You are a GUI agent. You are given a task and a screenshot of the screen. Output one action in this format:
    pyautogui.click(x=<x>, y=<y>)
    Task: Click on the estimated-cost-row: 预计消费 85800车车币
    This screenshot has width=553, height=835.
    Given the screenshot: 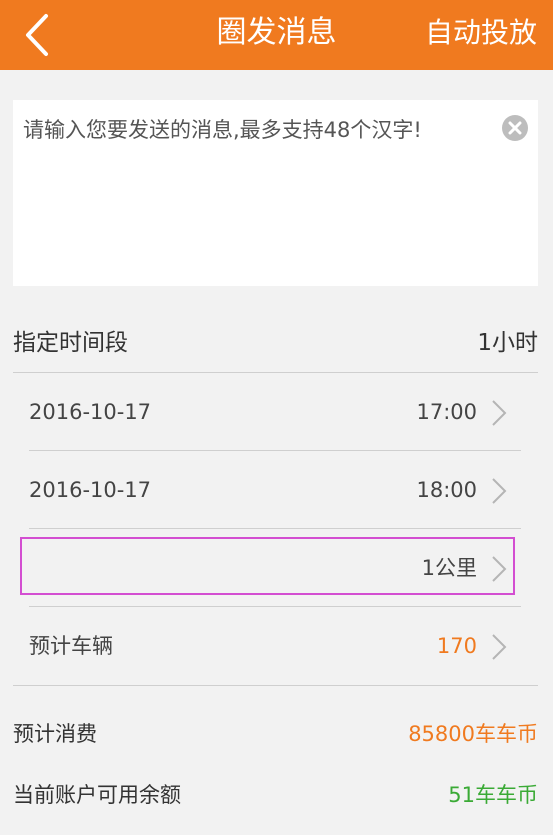 What is the action you would take?
    pyautogui.click(x=275, y=734)
    